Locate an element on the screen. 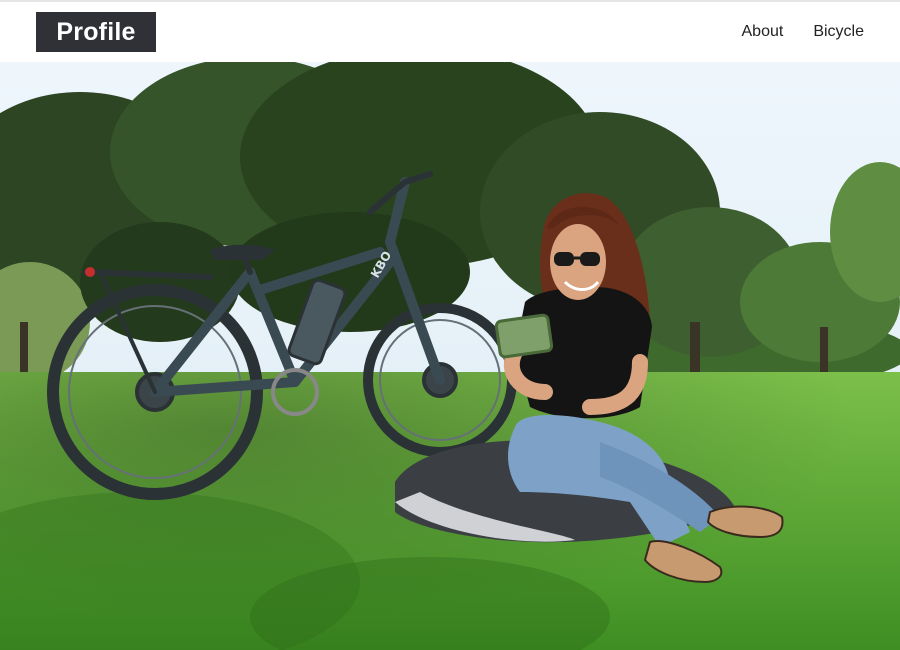 The width and height of the screenshot is (900, 650). nav-link-about: About is located at coordinates (763, 32).